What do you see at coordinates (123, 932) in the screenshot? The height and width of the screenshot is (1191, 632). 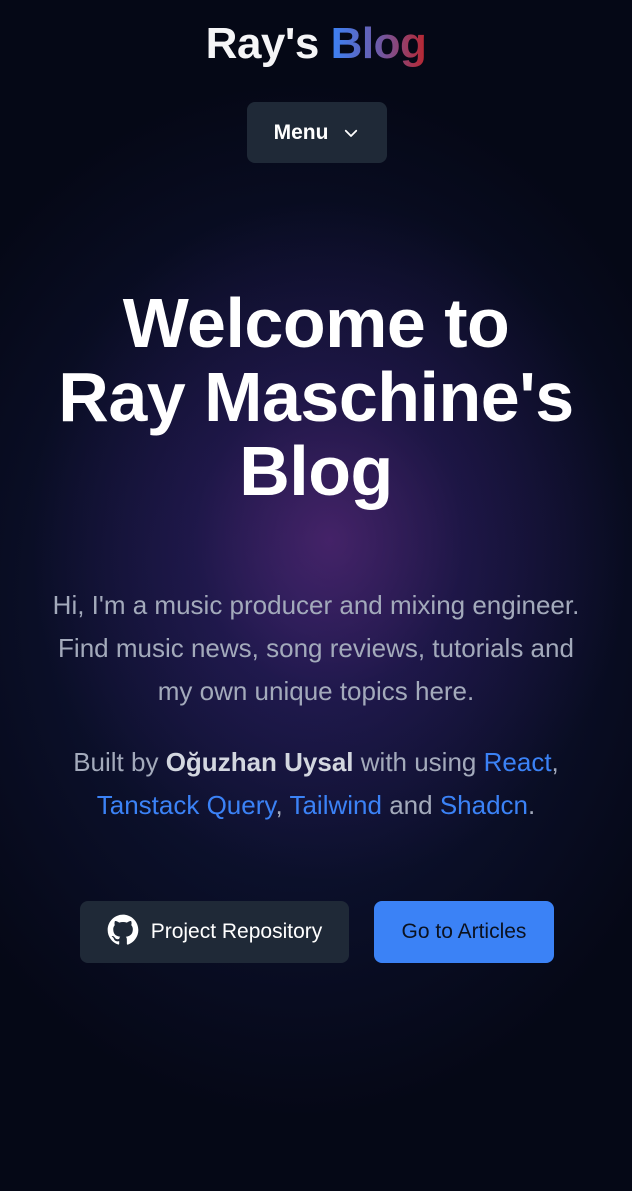 I see `github-icon` at bounding box center [123, 932].